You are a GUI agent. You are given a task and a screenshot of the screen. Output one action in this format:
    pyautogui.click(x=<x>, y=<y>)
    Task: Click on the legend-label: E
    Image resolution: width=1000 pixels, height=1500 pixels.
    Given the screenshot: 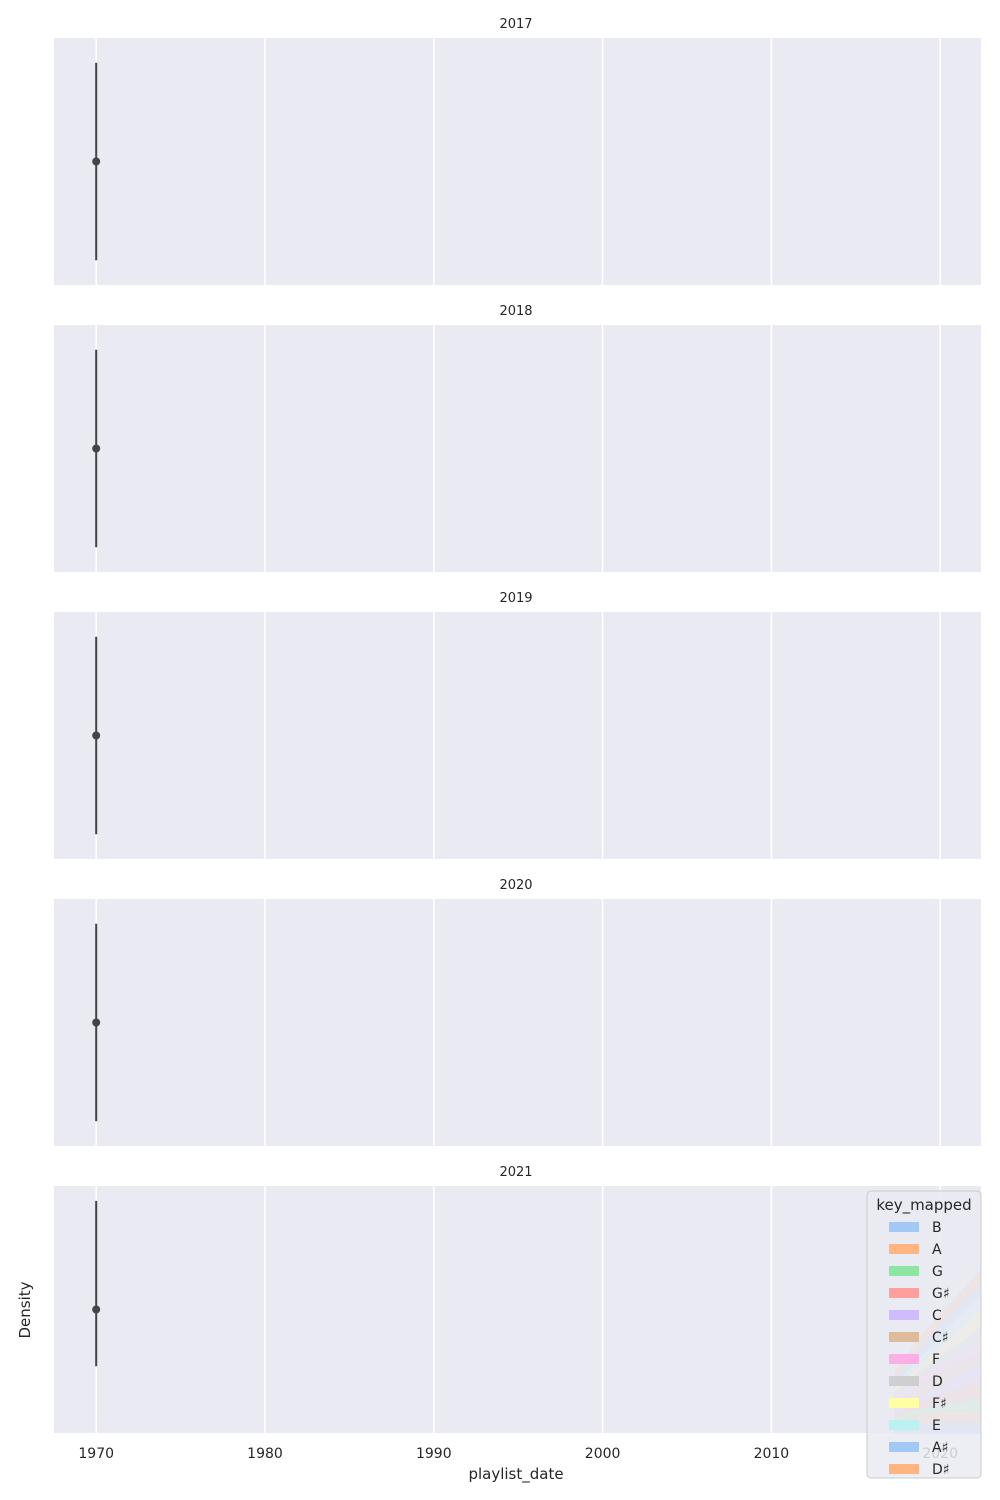 What is the action you would take?
    pyautogui.click(x=936, y=1426)
    